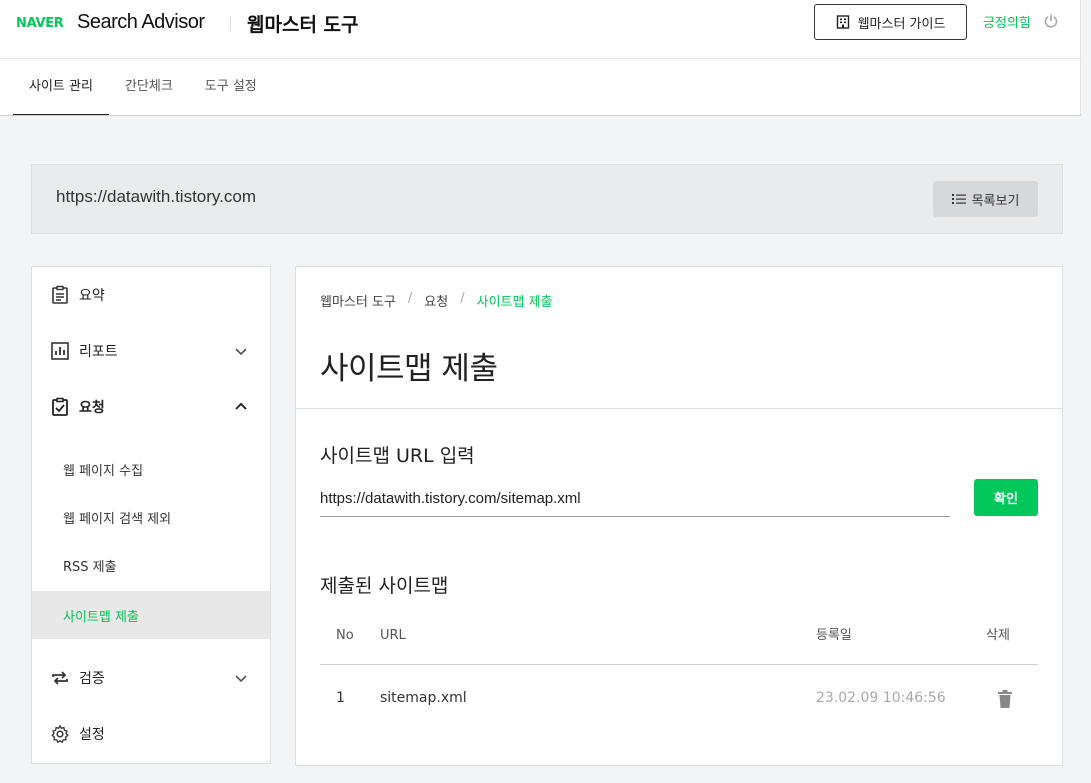  What do you see at coordinates (679, 698) in the screenshot?
I see `table-row: 1 sitemap.xml 23.02.09 10:46:56` at bounding box center [679, 698].